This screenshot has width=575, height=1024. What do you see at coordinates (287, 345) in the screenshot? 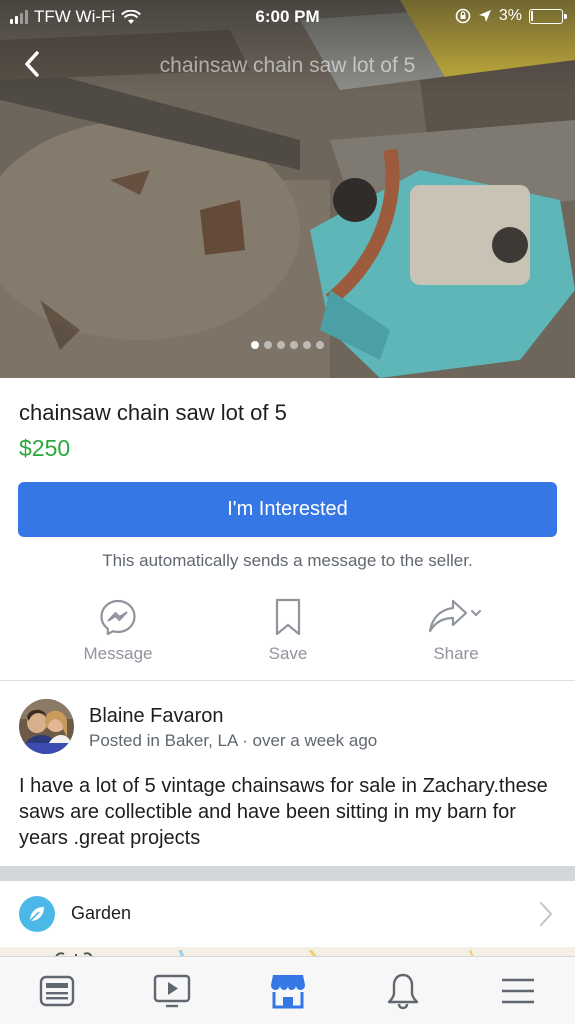
I see `photo-page-indicator` at bounding box center [287, 345].